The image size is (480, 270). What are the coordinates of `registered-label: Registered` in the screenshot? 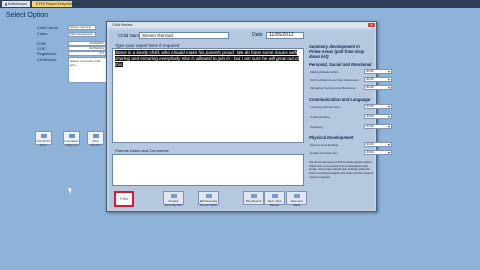 It's located at (47, 53).